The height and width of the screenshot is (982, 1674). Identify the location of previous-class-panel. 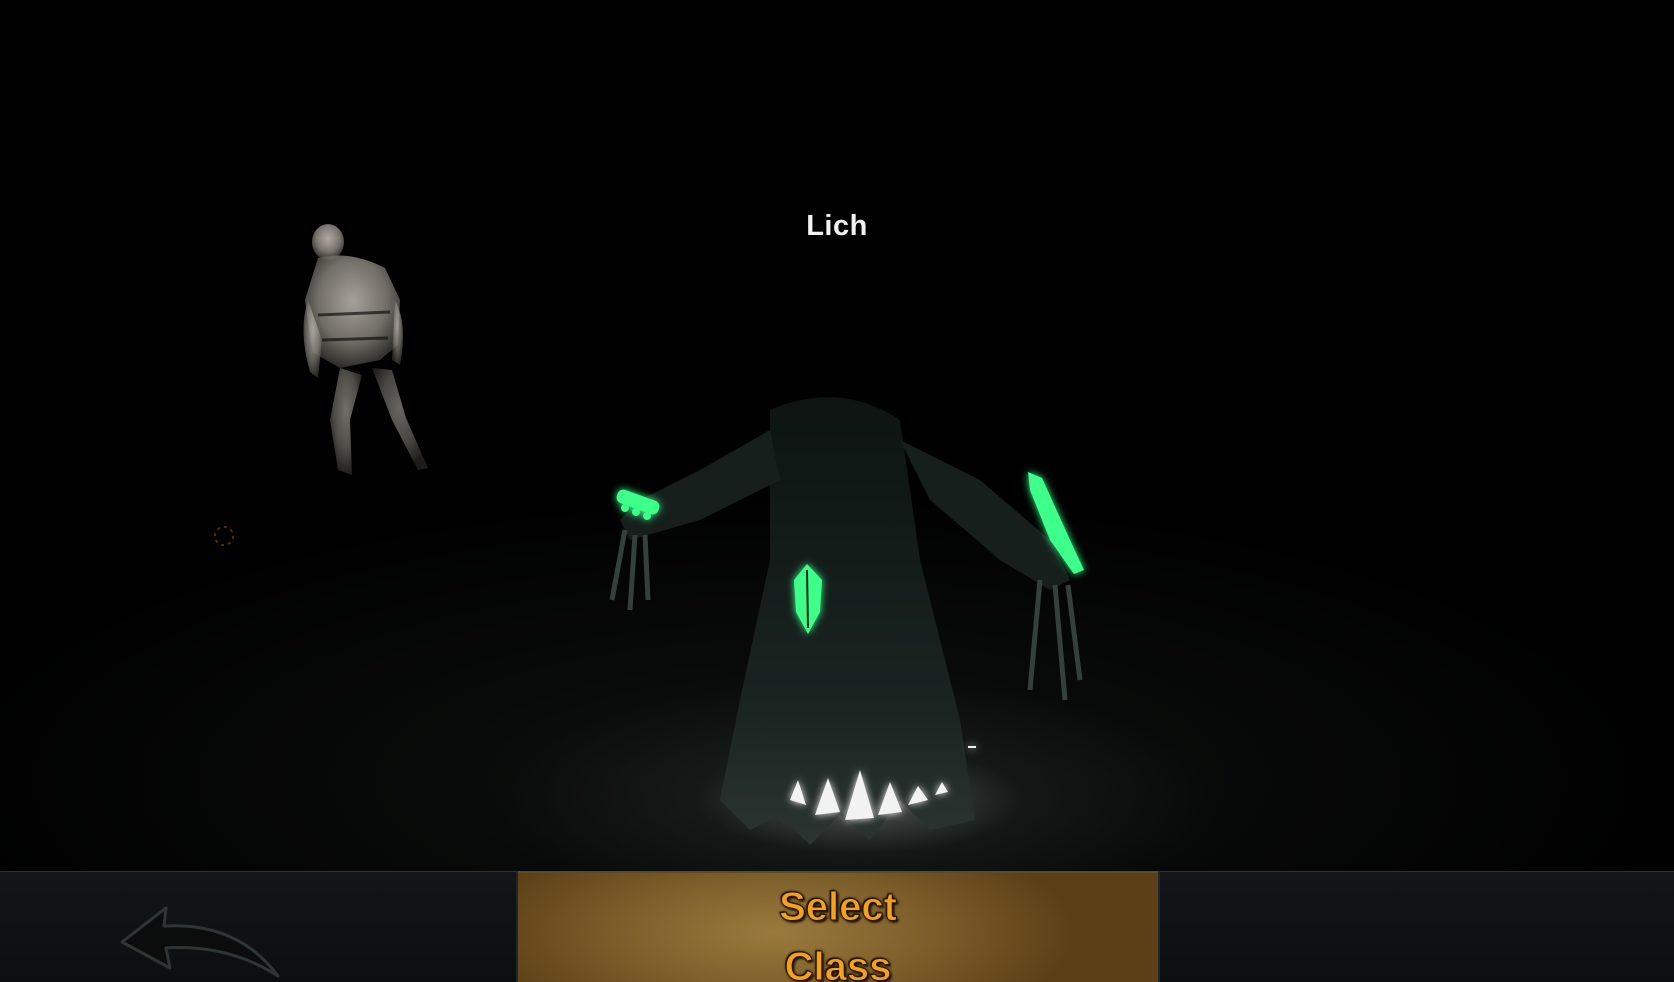
(259, 926).